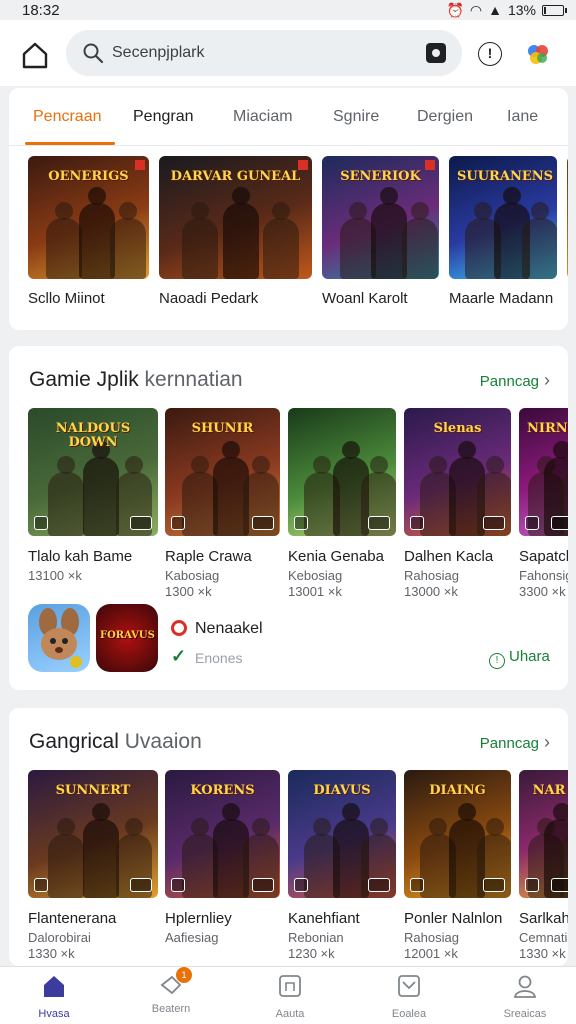  Describe the element at coordinates (455, 9) in the screenshot. I see `alarm-icon: ⏰` at that location.